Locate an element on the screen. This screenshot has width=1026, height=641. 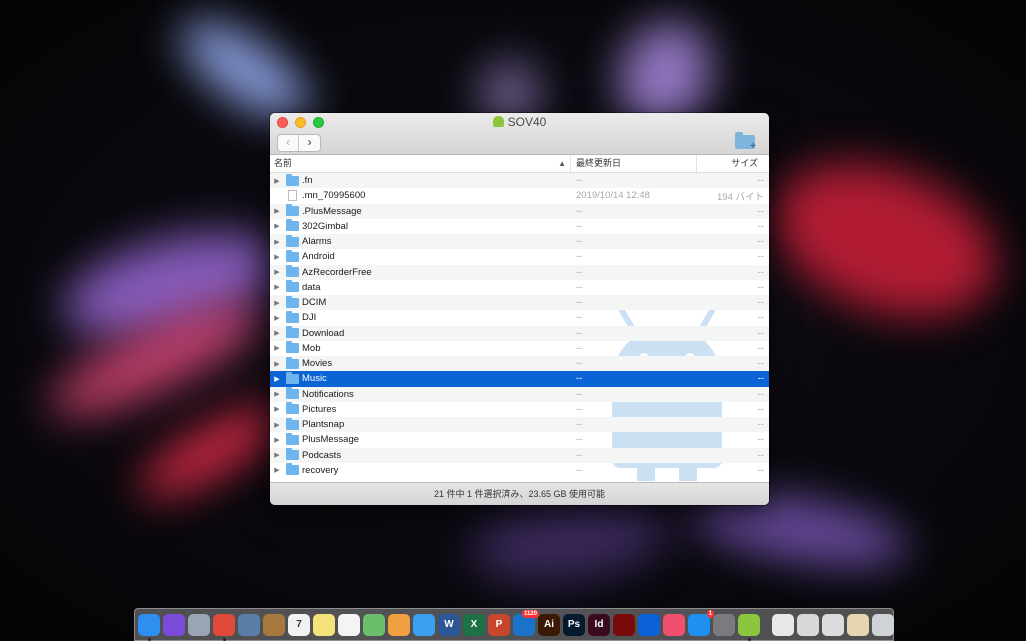
downloads-stack-icon is located at coordinates (833, 624).